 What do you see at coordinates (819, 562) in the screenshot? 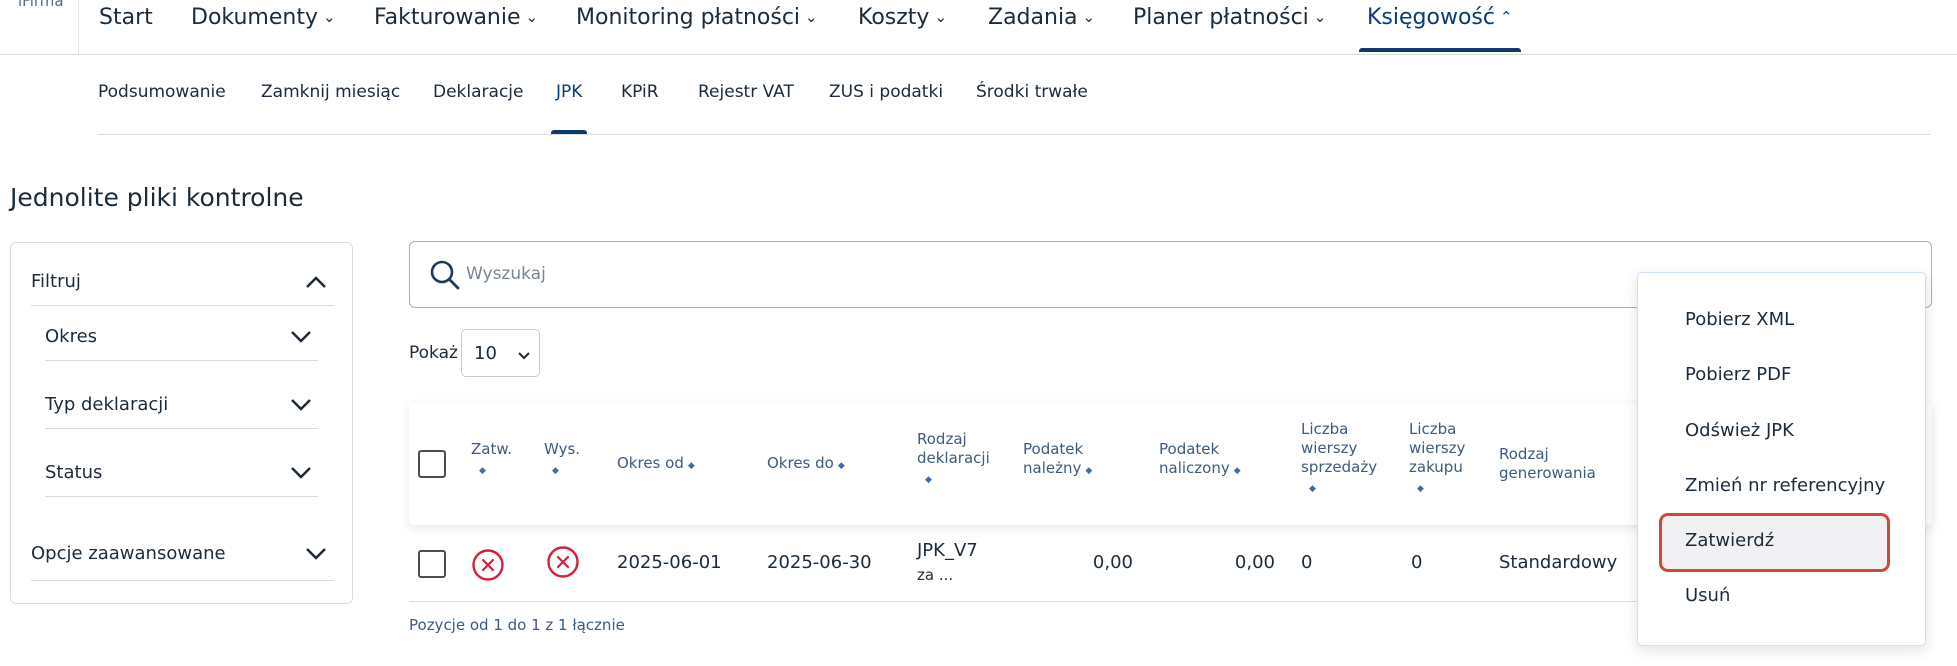
I see `cell-period-to: 2025-06-30` at bounding box center [819, 562].